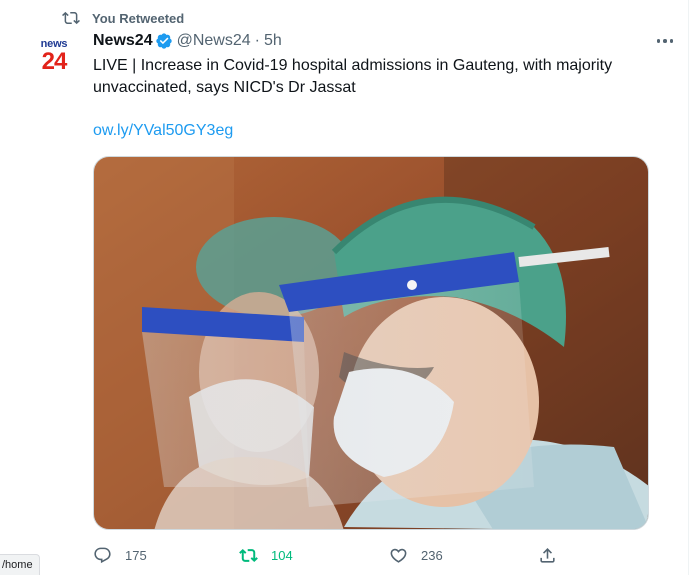  Describe the element at coordinates (273, 41) in the screenshot. I see `tweet-timestamp: 5h` at that location.